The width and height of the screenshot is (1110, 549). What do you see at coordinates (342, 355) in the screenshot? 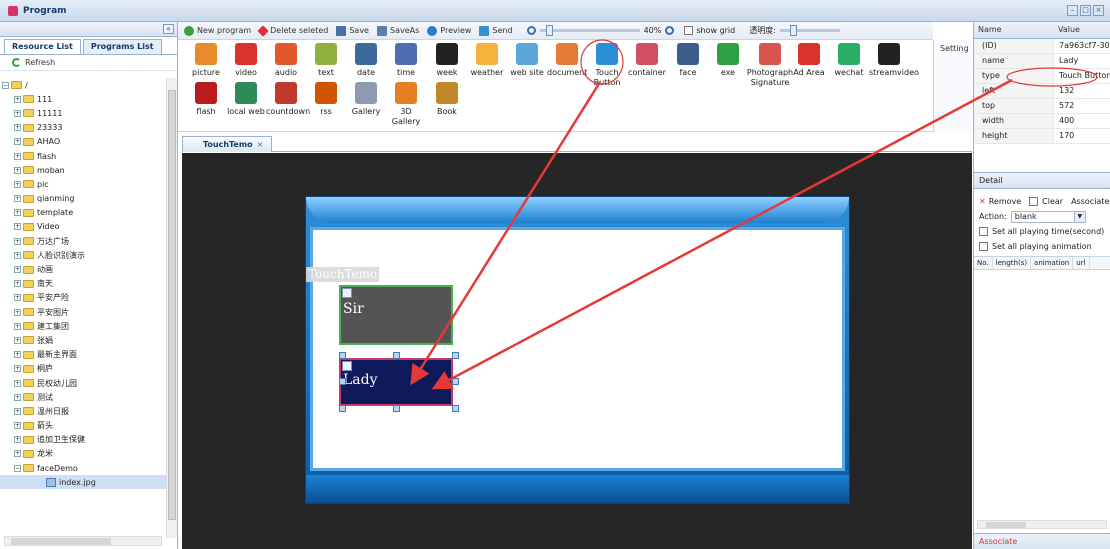
I see `resize-handle-nw` at bounding box center [342, 355].